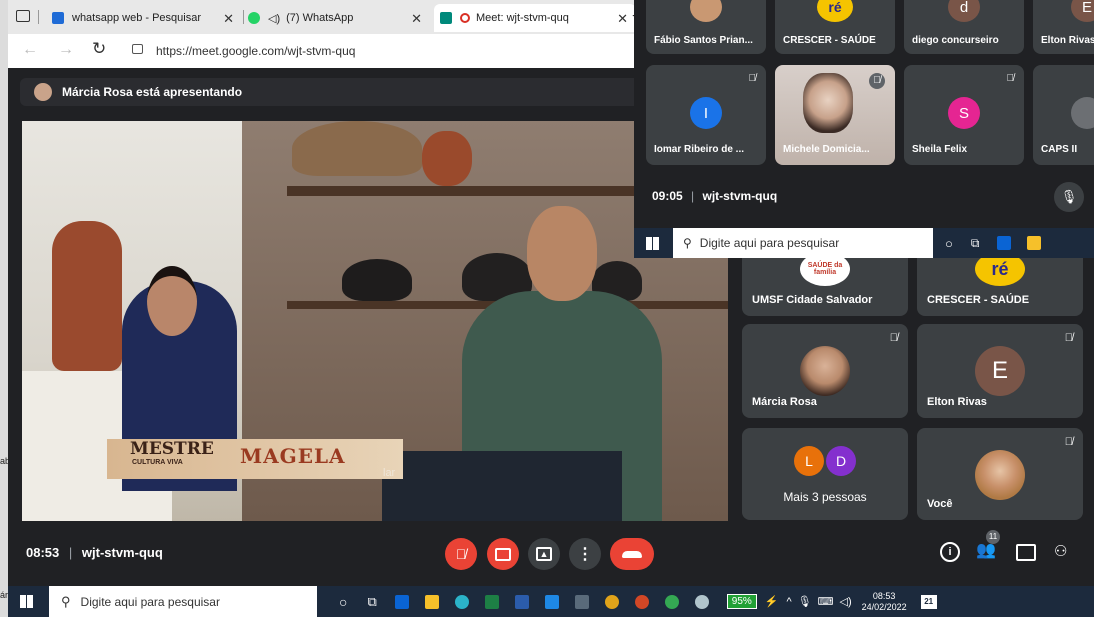 The image size is (1094, 617). I want to click on mail-icon, so click(551, 601).